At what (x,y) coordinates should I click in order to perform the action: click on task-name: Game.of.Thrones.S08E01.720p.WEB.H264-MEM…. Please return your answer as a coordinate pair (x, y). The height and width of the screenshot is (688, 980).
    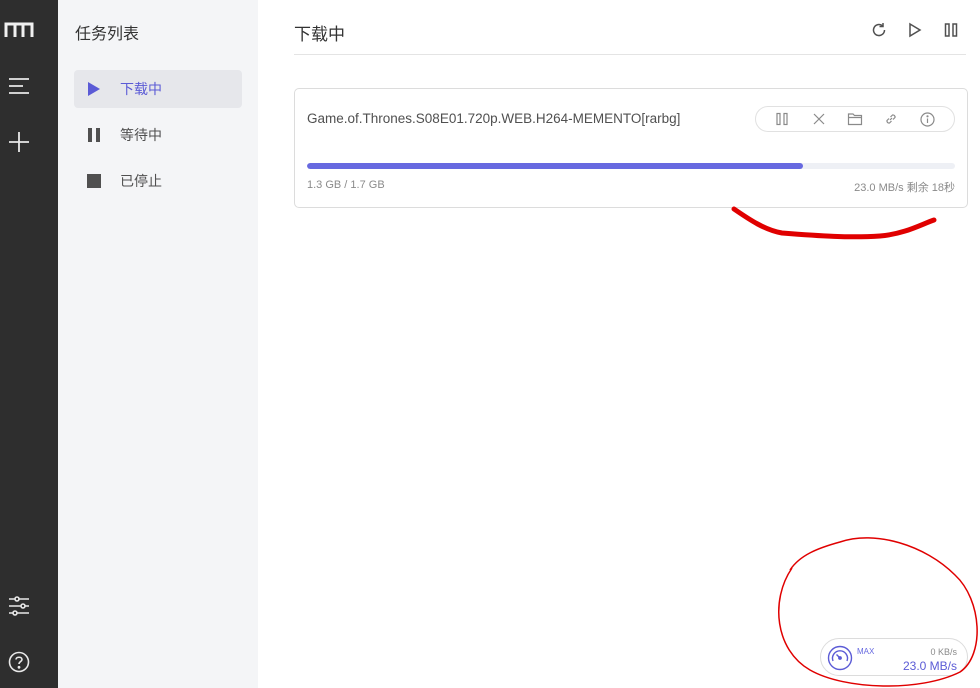
    Looking at the image, I should click on (494, 118).